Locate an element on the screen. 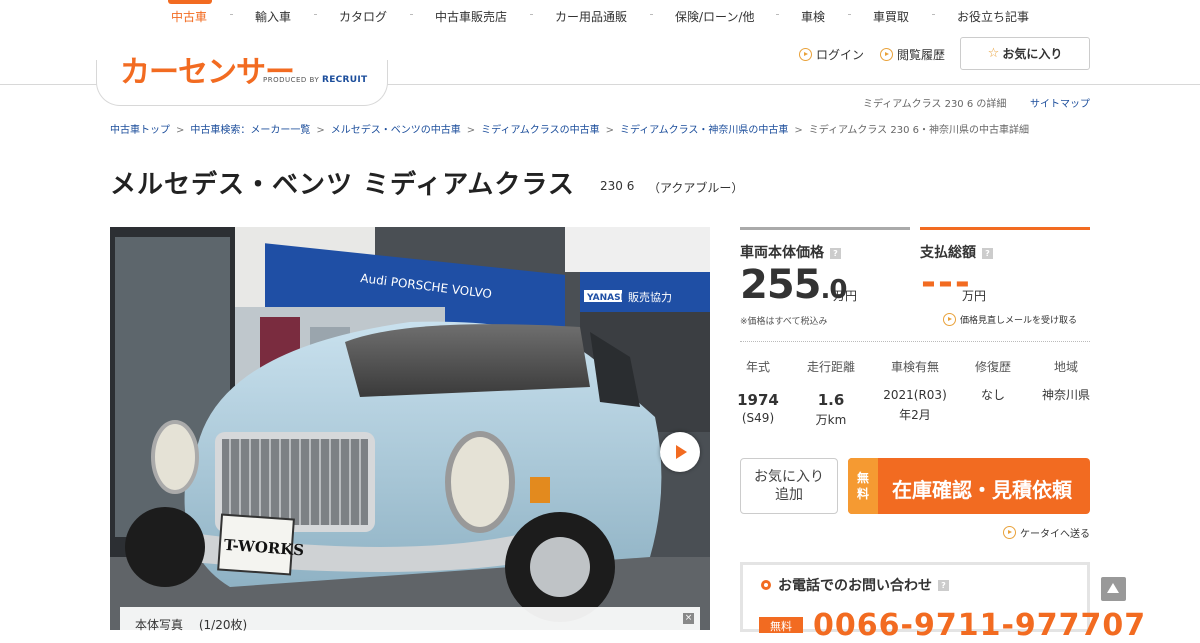 Image resolution: width=1200 pixels, height=643 pixels. produced-by-label: PRODUCED BY is located at coordinates (291, 80).